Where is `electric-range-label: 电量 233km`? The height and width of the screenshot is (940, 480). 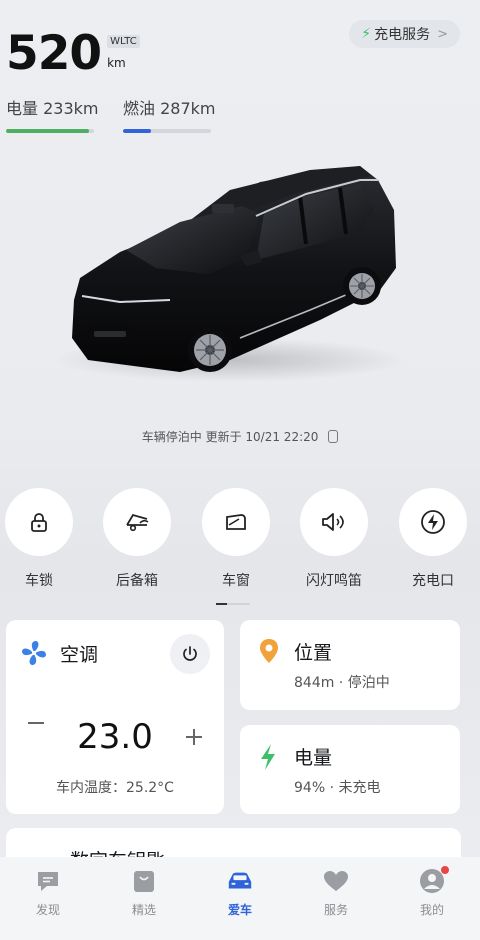
electric-range-label: 电量 233km is located at coordinates (52, 108).